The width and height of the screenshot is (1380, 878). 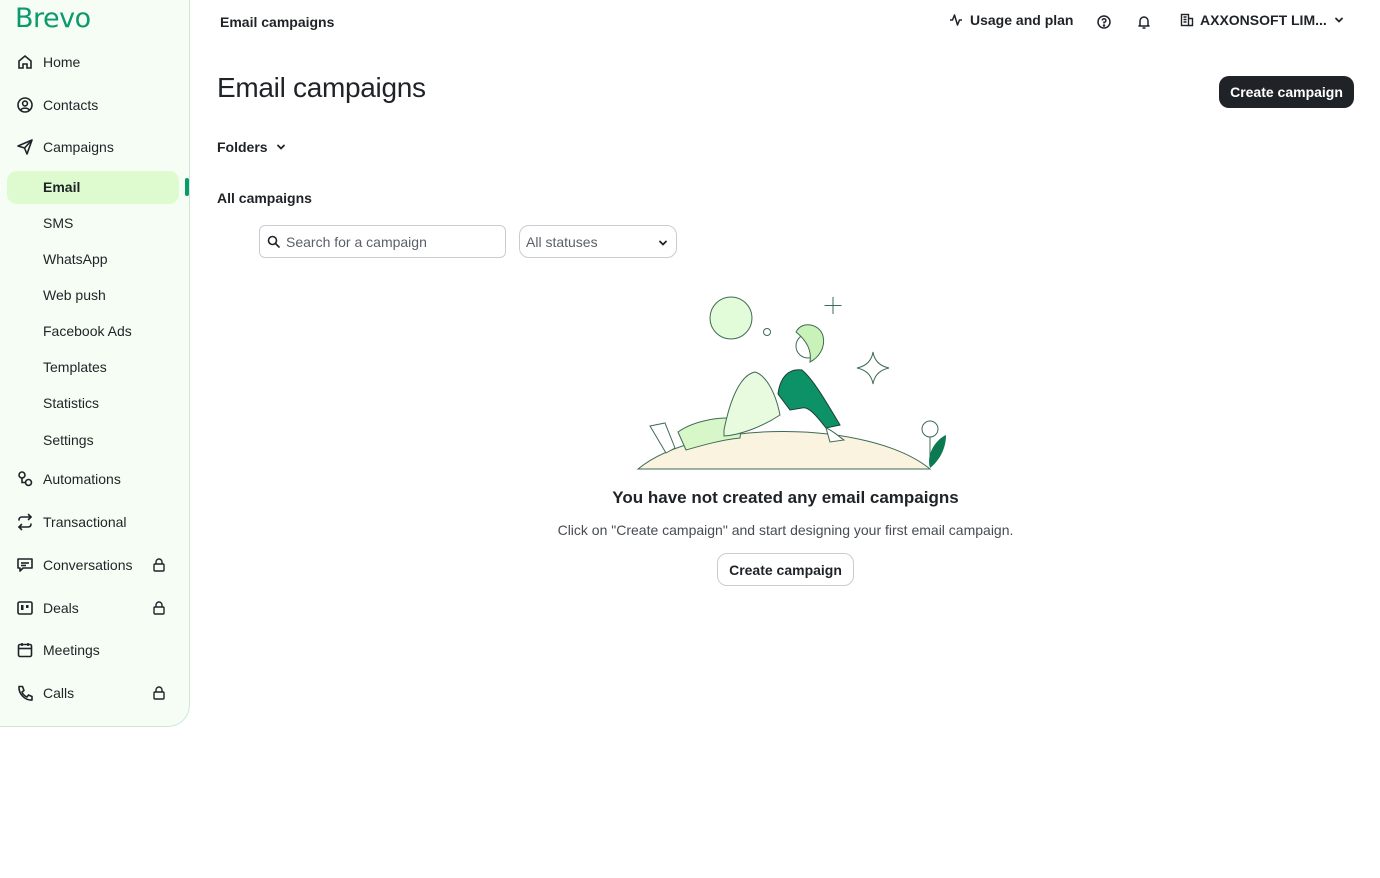 What do you see at coordinates (277, 22) in the screenshot?
I see `header-page-label: Email campaigns` at bounding box center [277, 22].